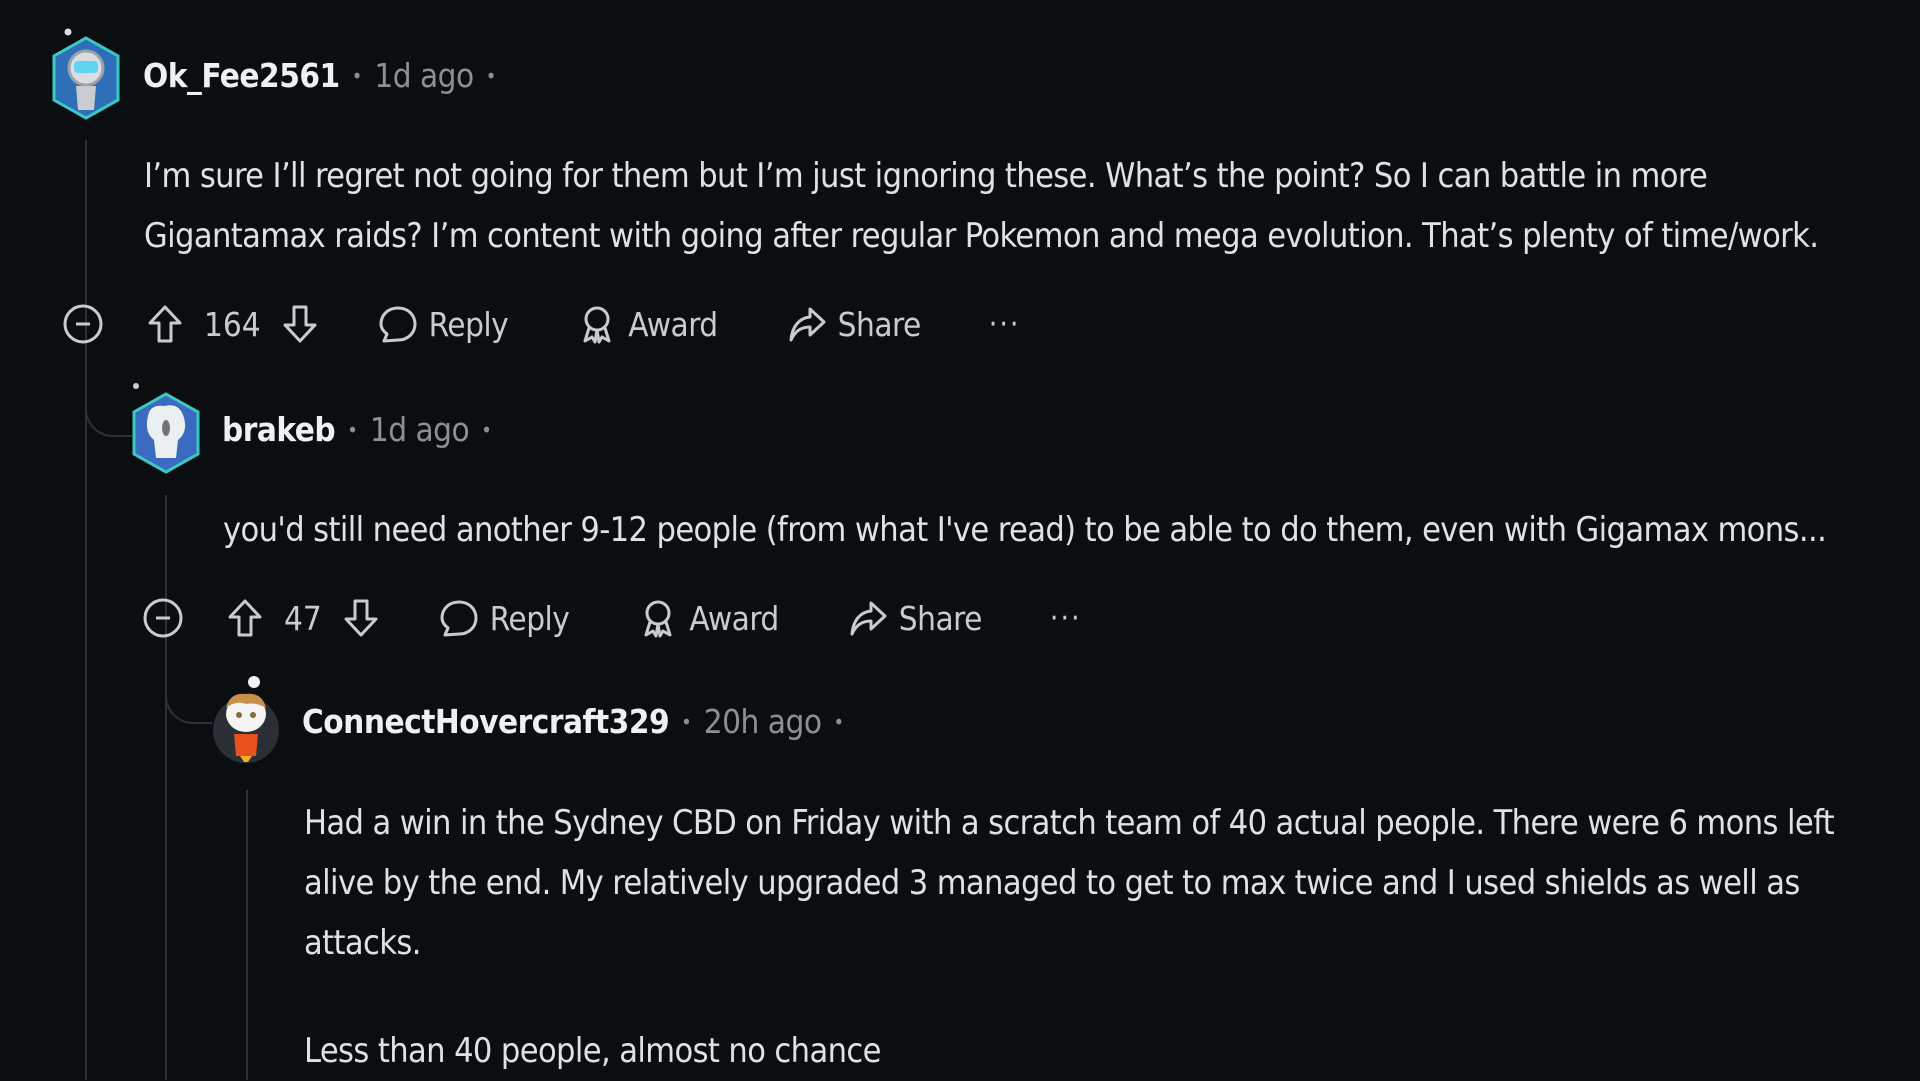  Describe the element at coordinates (241, 75) in the screenshot. I see `username-link: Ok_Fee2561` at that location.